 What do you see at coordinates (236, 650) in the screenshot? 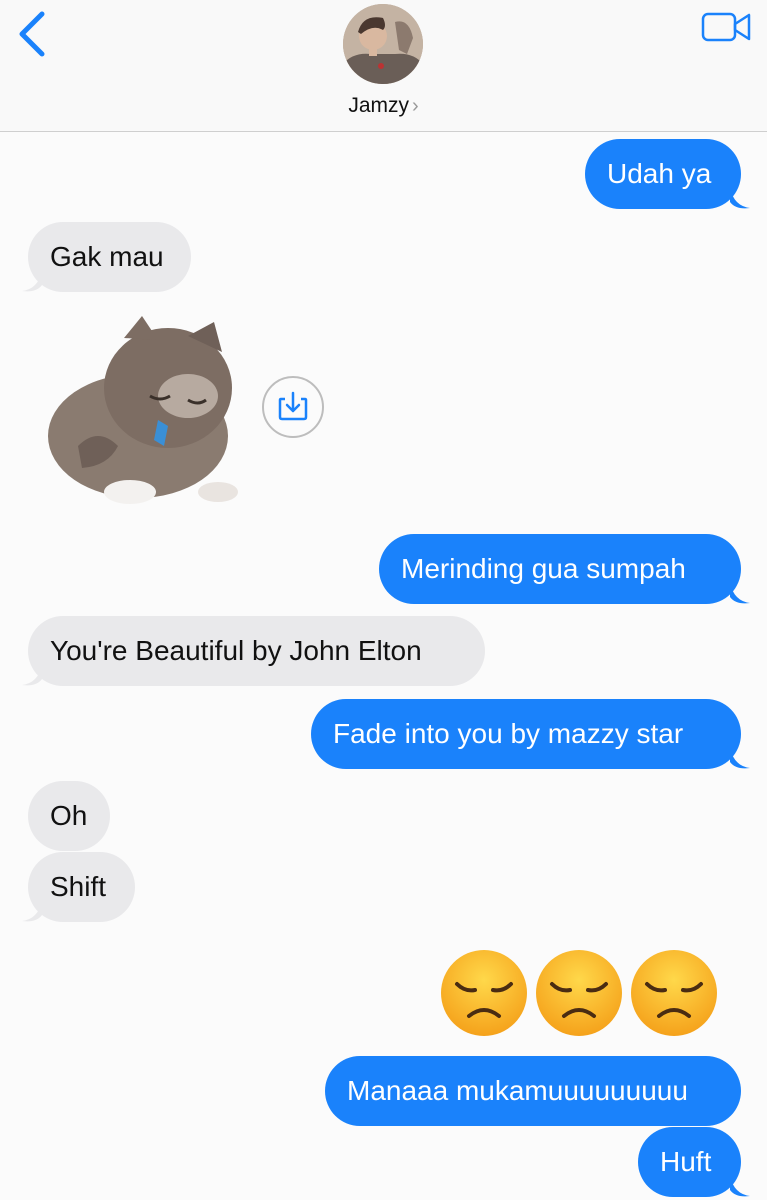
I see `message-text: You're Beautiful by John Elton` at bounding box center [236, 650].